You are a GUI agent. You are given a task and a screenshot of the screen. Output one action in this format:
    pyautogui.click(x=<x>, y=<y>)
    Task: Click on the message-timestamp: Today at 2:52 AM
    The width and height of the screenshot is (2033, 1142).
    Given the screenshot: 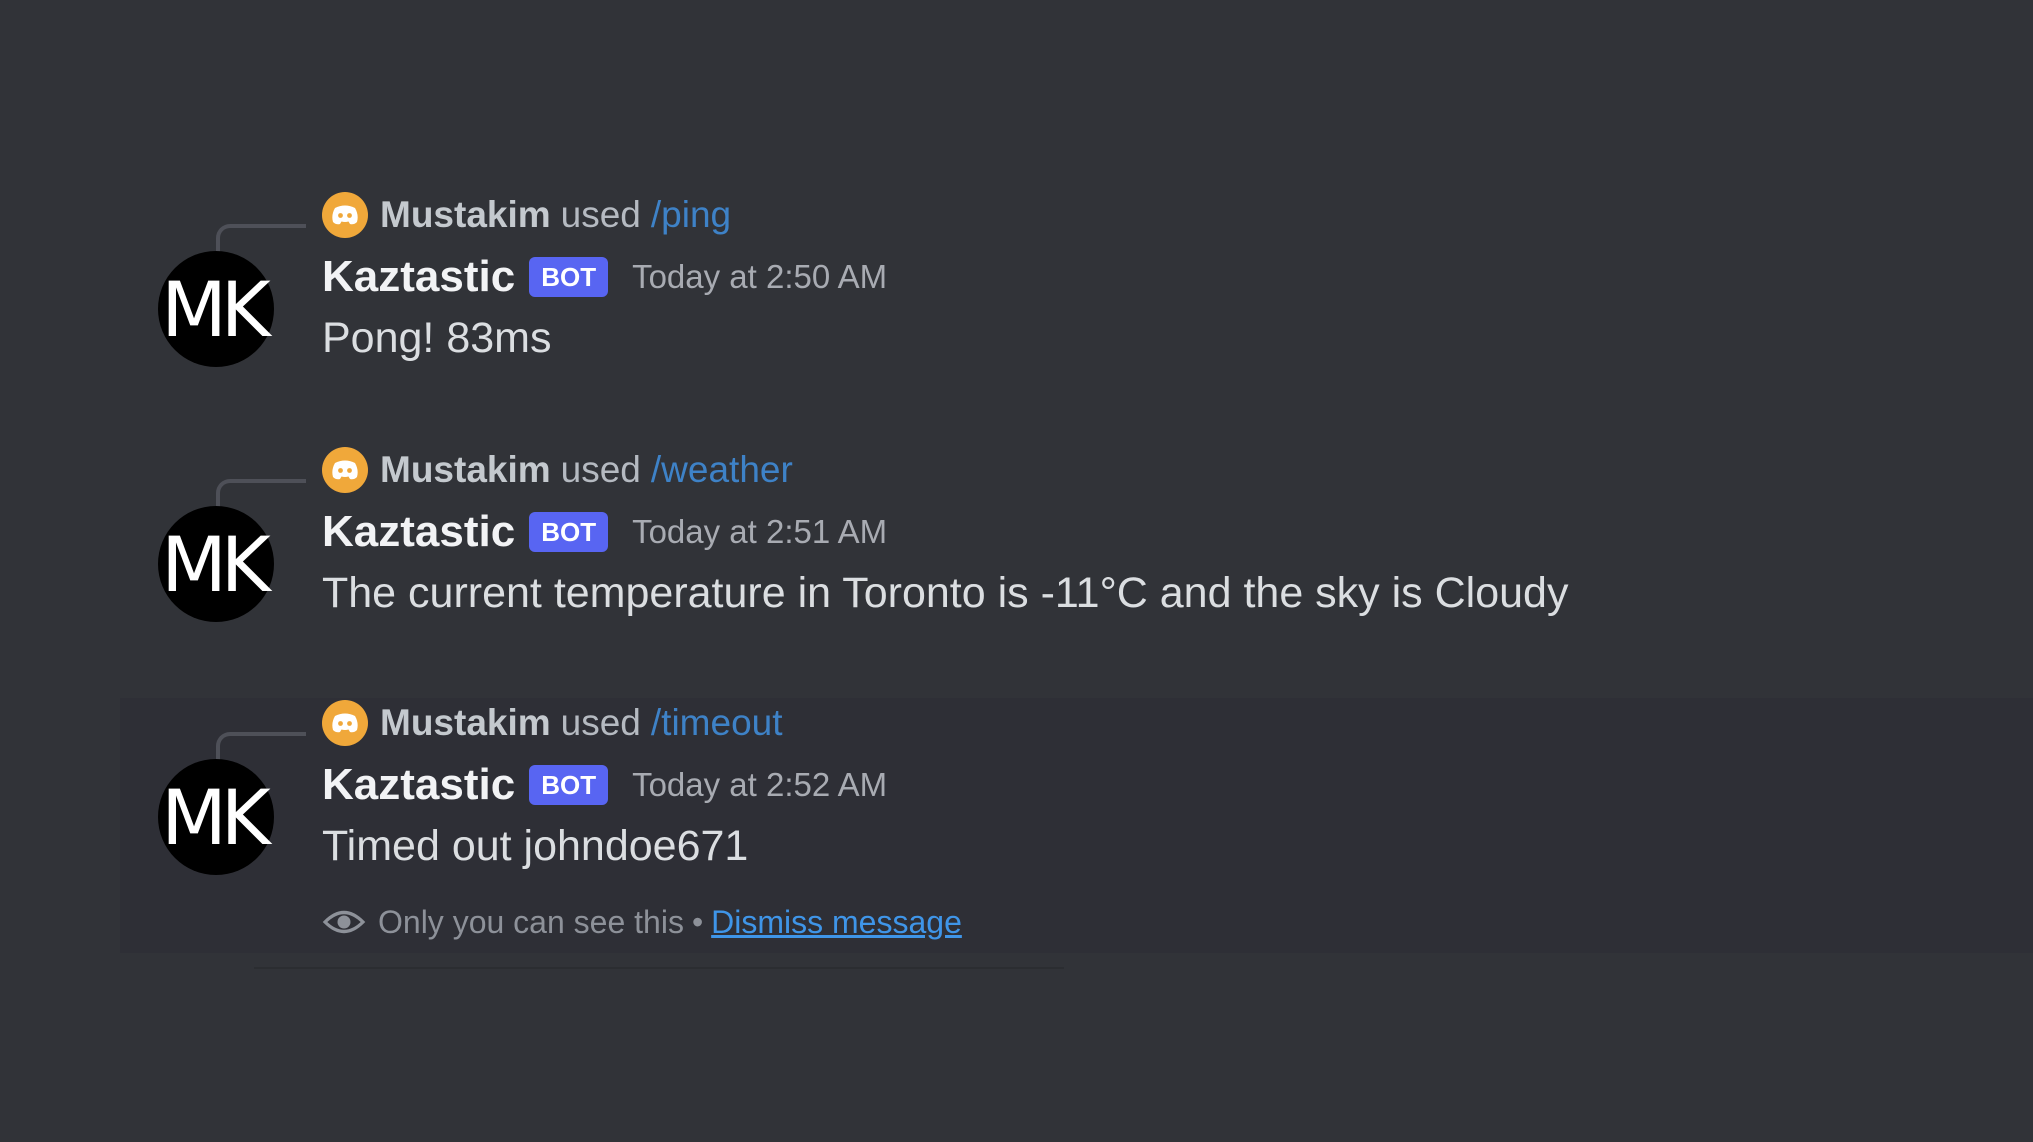 What is the action you would take?
    pyautogui.click(x=760, y=784)
    